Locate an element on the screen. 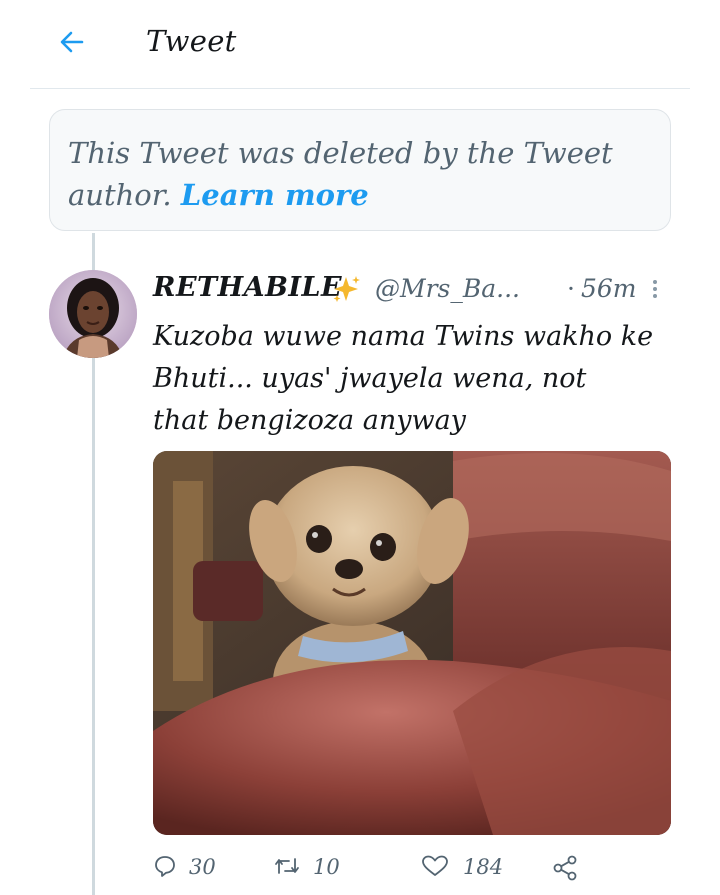 The image size is (720, 895). like-button: 184 is located at coordinates (466, 869).